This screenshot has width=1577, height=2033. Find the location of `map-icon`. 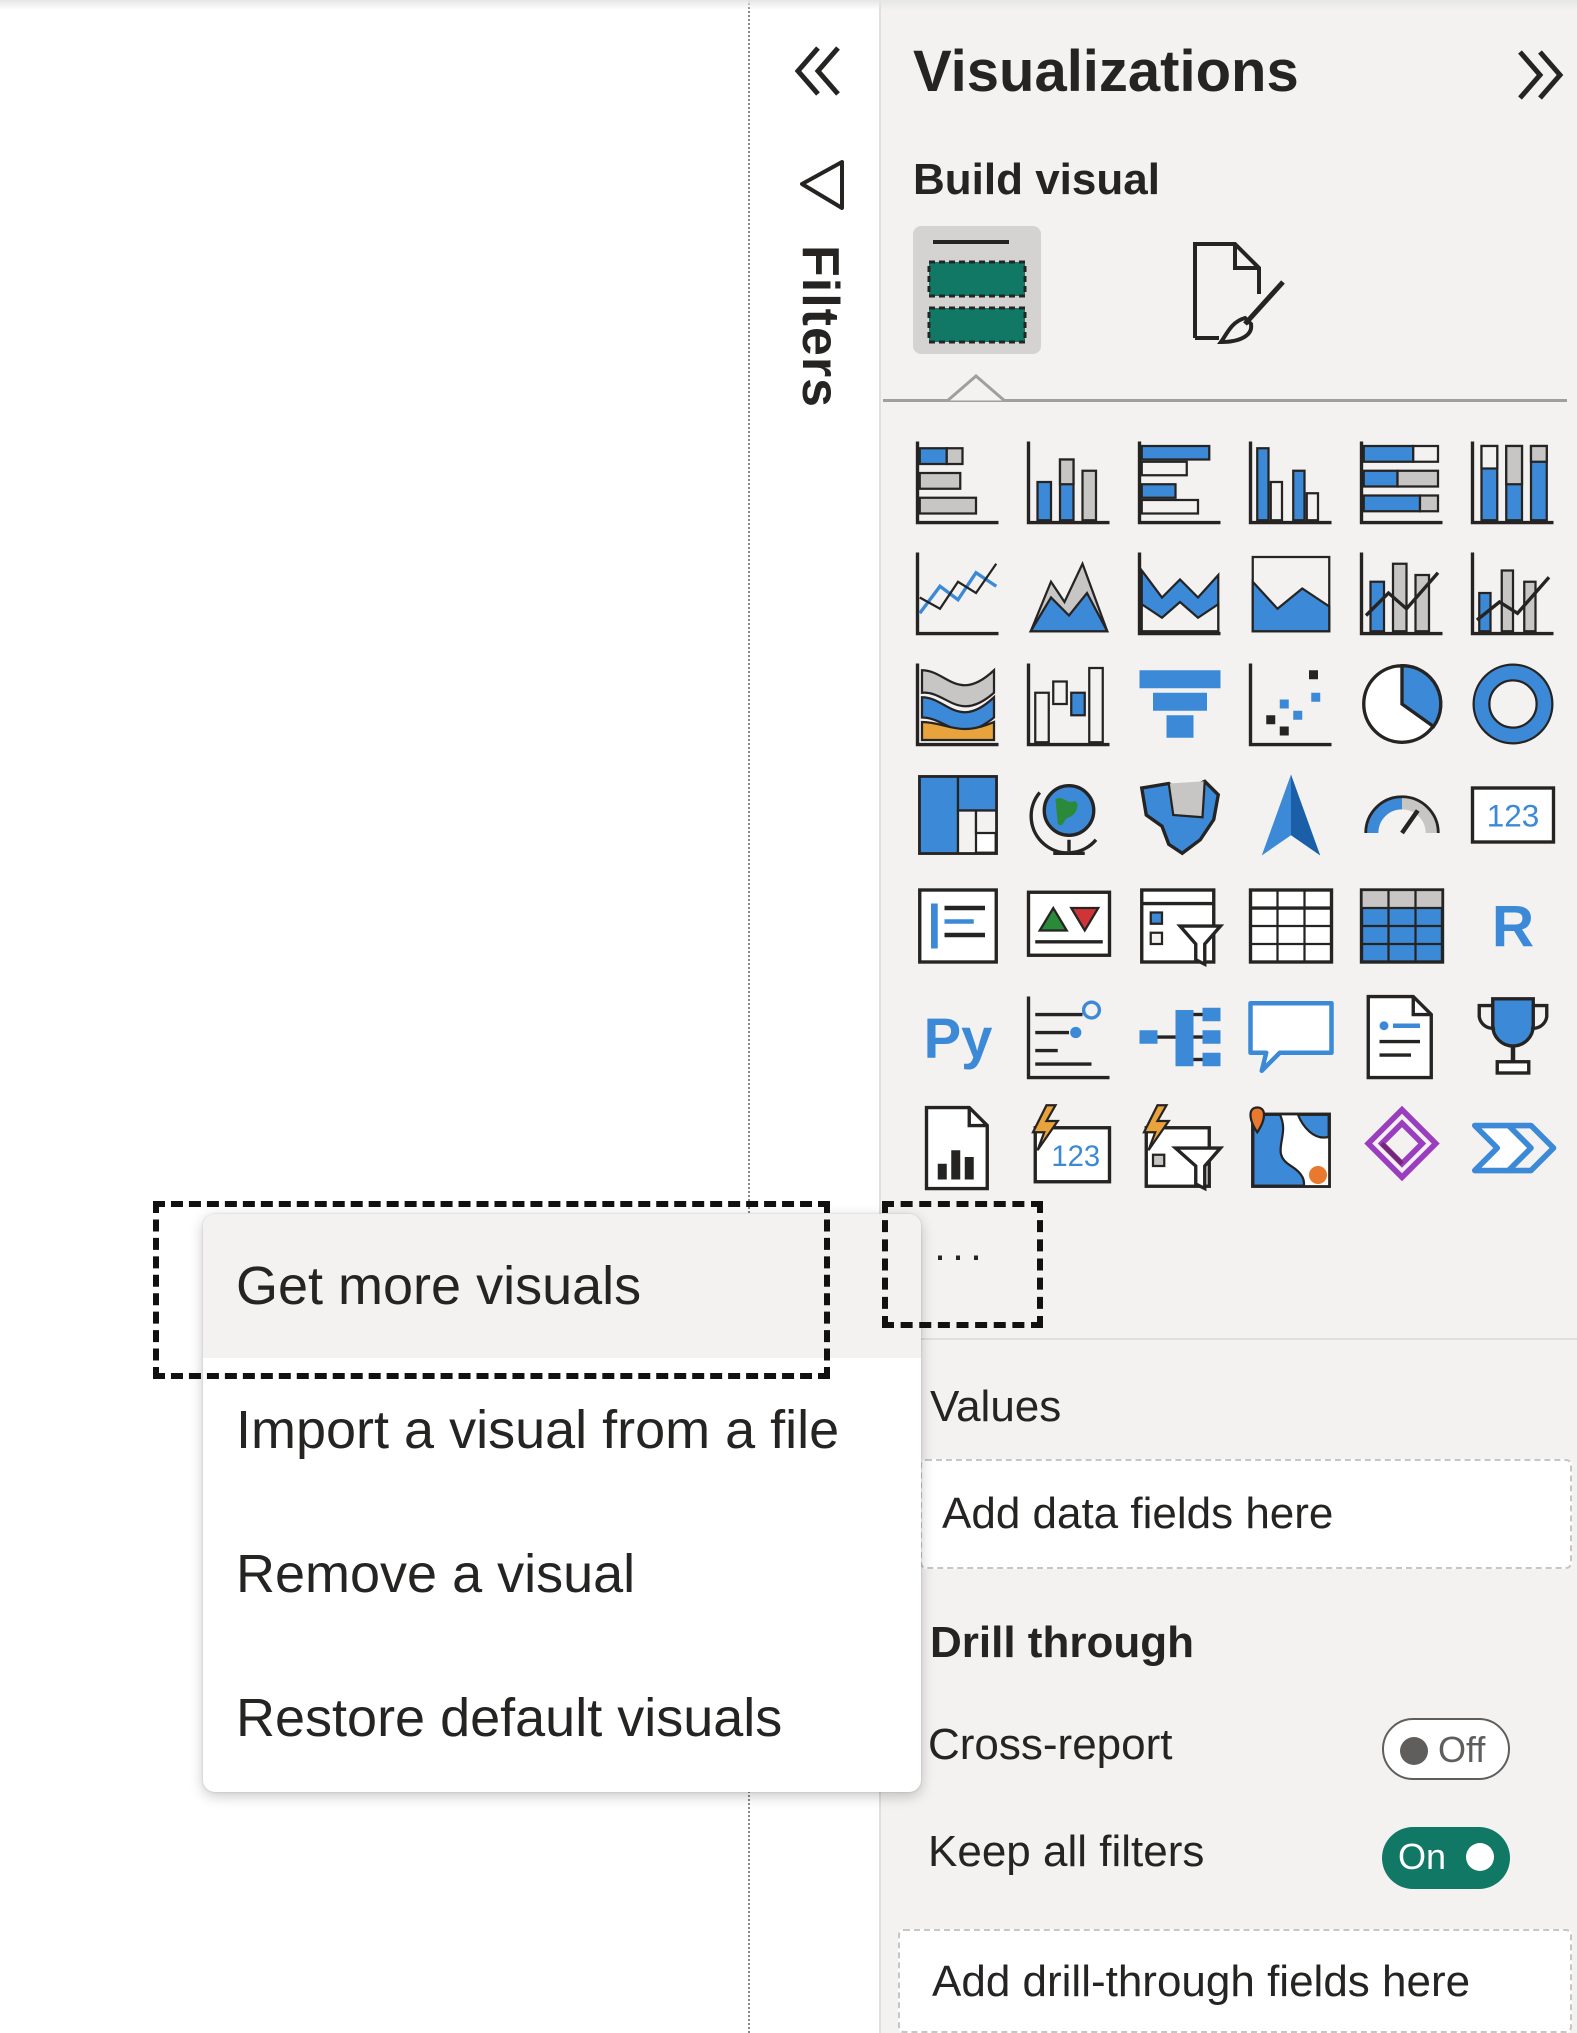

map-icon is located at coordinates (1069, 815).